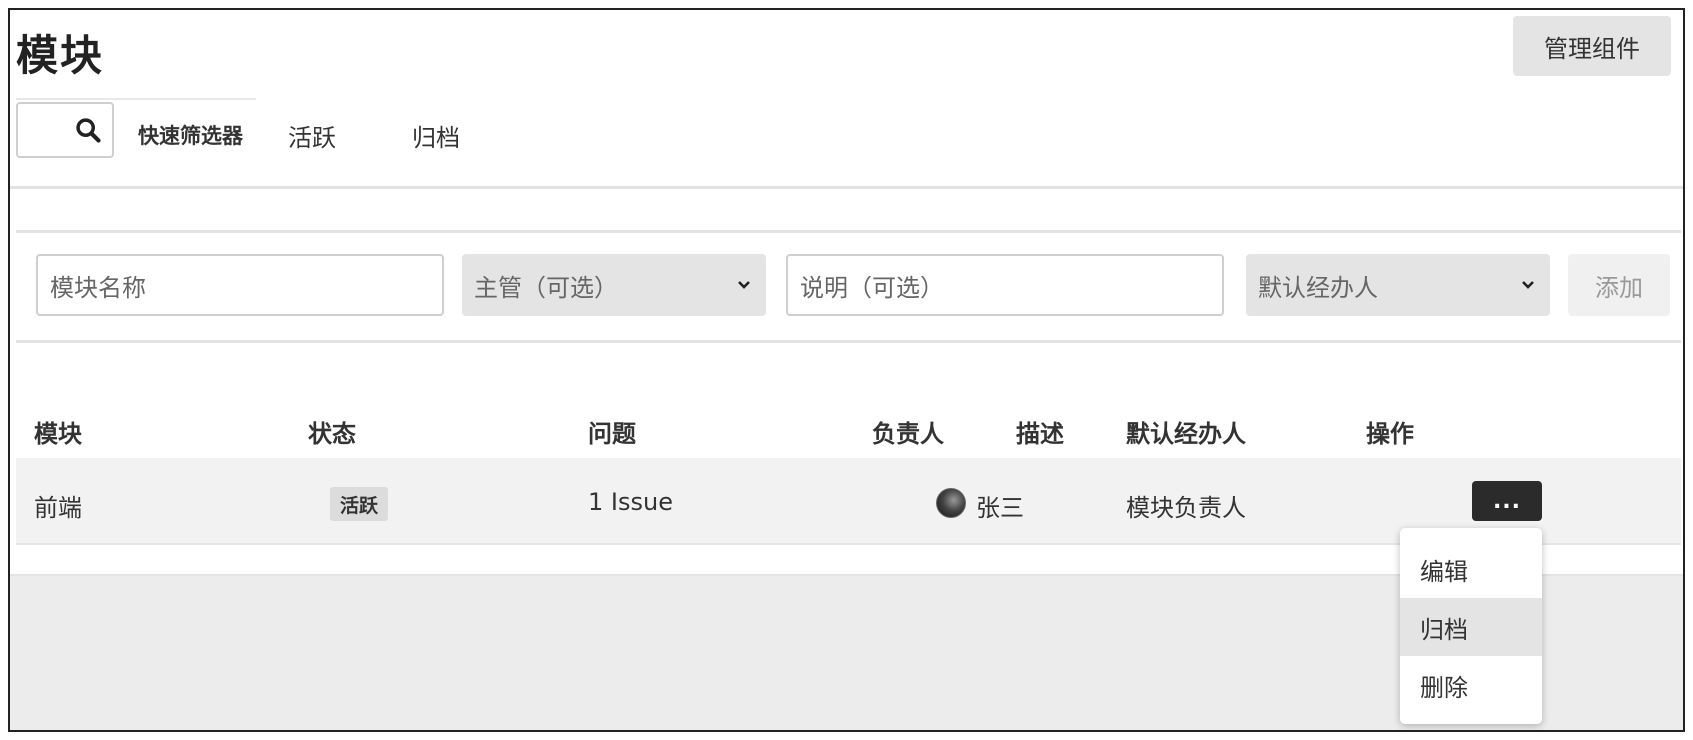  Describe the element at coordinates (630, 502) in the screenshot. I see `issues-link: 1 Issue` at that location.